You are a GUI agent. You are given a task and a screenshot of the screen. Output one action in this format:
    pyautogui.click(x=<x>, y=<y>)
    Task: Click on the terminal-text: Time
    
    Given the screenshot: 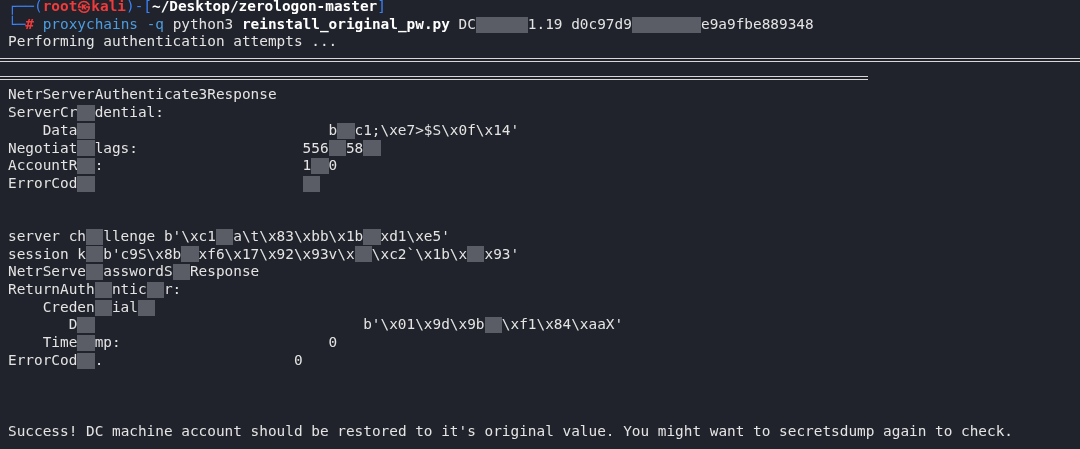 What is the action you would take?
    pyautogui.click(x=59, y=343)
    